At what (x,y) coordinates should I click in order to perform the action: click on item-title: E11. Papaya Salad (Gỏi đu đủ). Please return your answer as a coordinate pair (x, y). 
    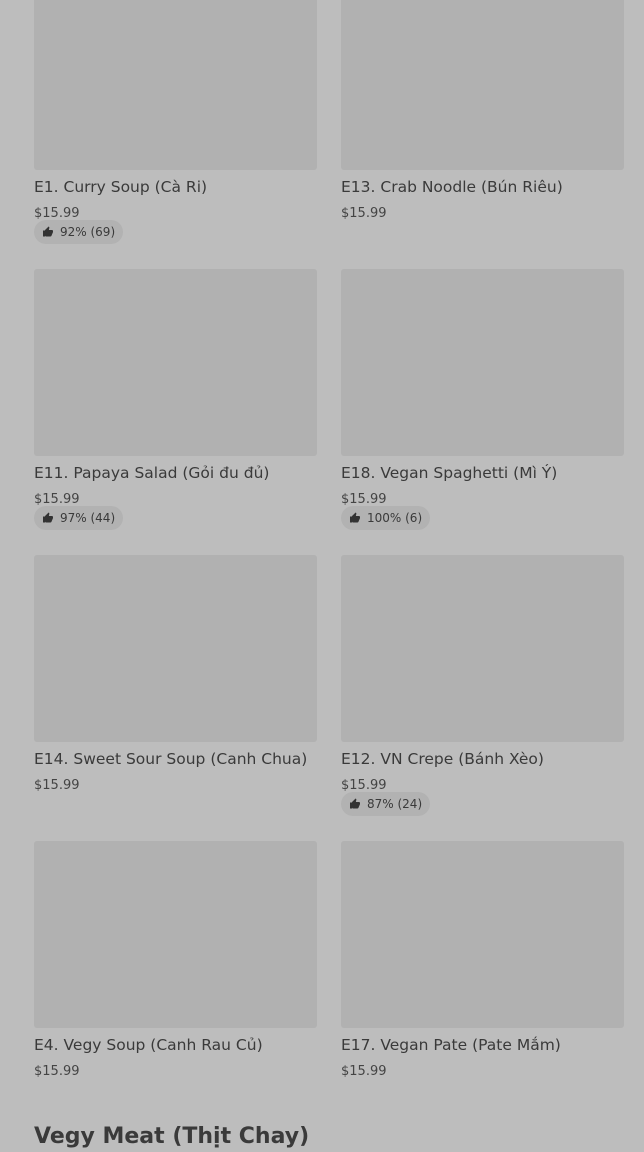
    Looking at the image, I should click on (151, 473).